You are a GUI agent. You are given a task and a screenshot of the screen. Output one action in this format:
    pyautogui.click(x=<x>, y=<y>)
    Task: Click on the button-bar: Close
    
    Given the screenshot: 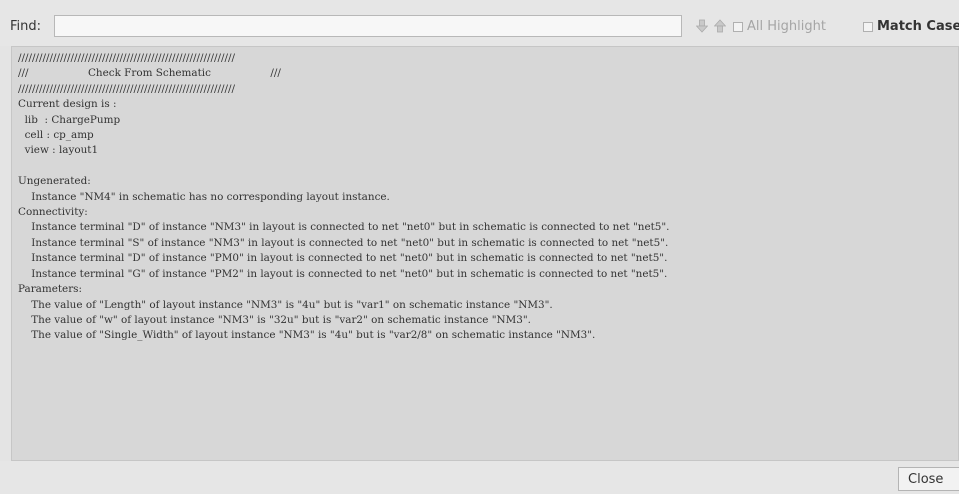 What is the action you would take?
    pyautogui.click(x=479, y=477)
    